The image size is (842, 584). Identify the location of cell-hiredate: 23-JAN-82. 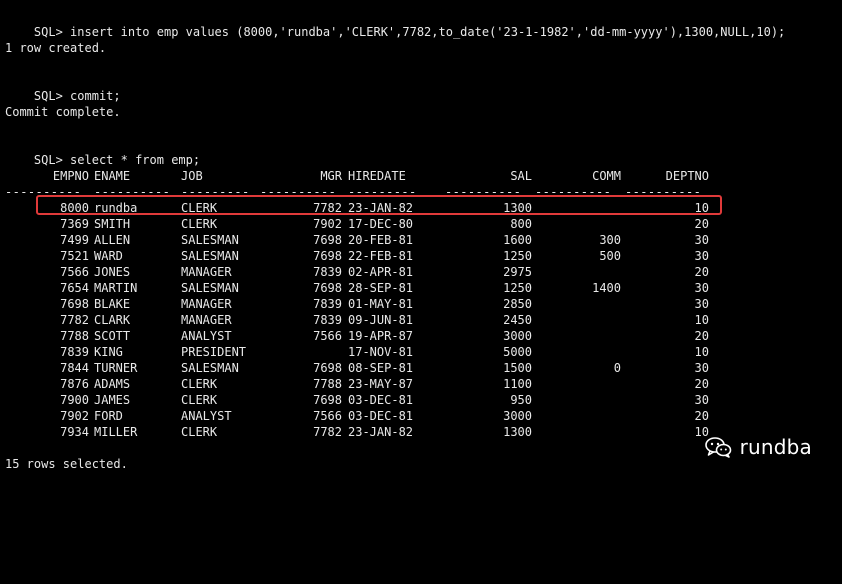
(381, 432).